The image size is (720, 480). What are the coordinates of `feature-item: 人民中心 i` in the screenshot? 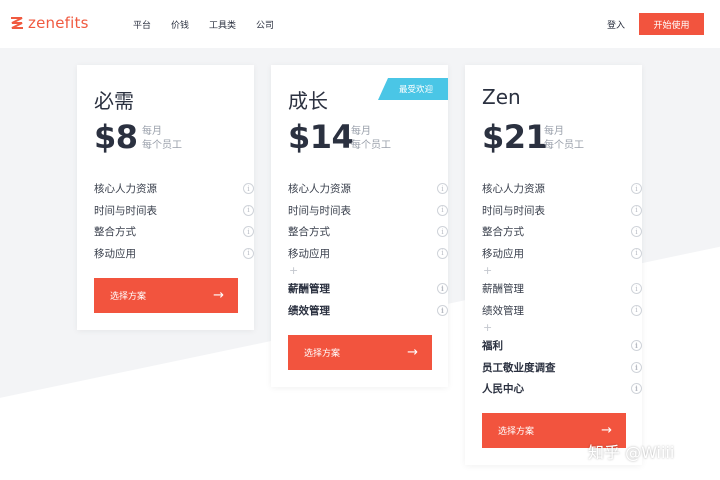 It's located at (562, 389).